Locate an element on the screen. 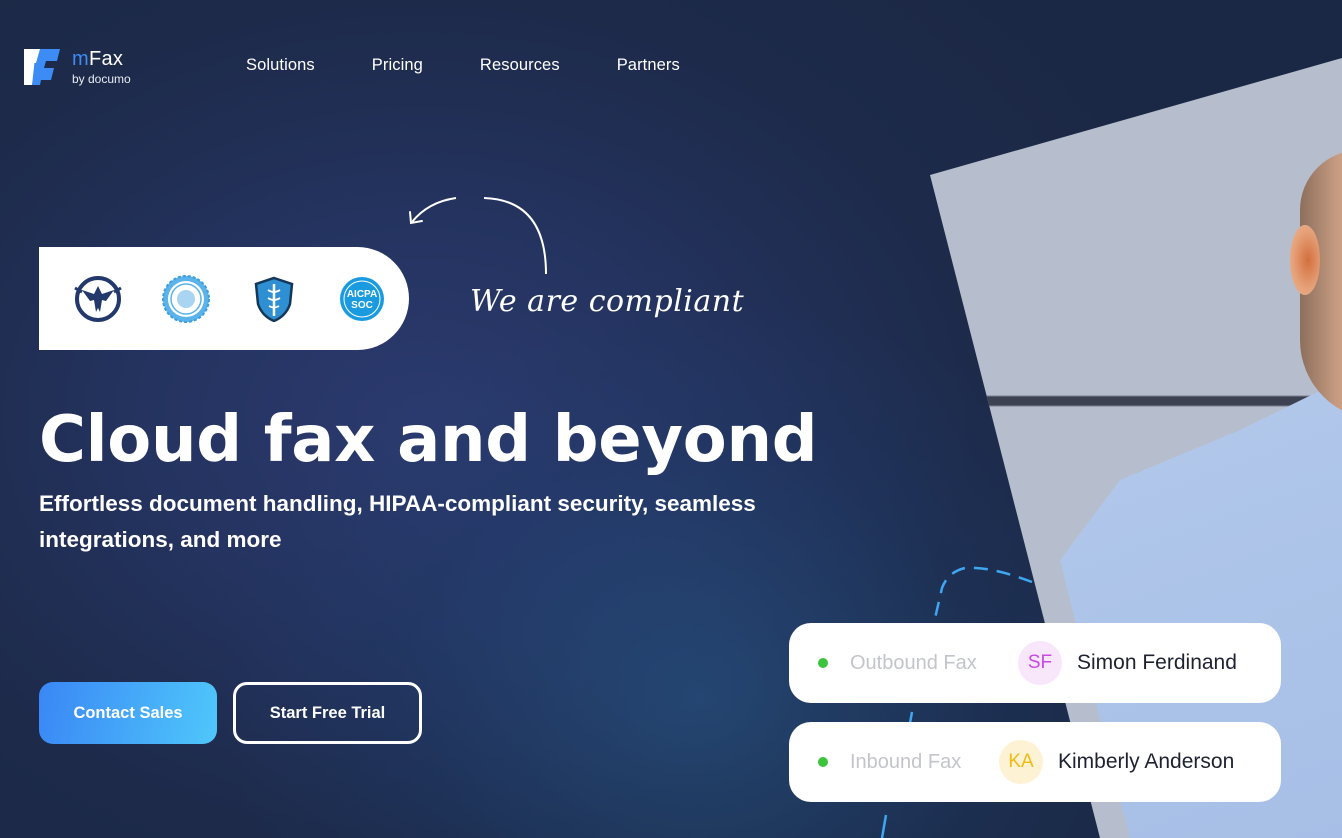  compliance-badges: AICPA SOC is located at coordinates (224, 298).